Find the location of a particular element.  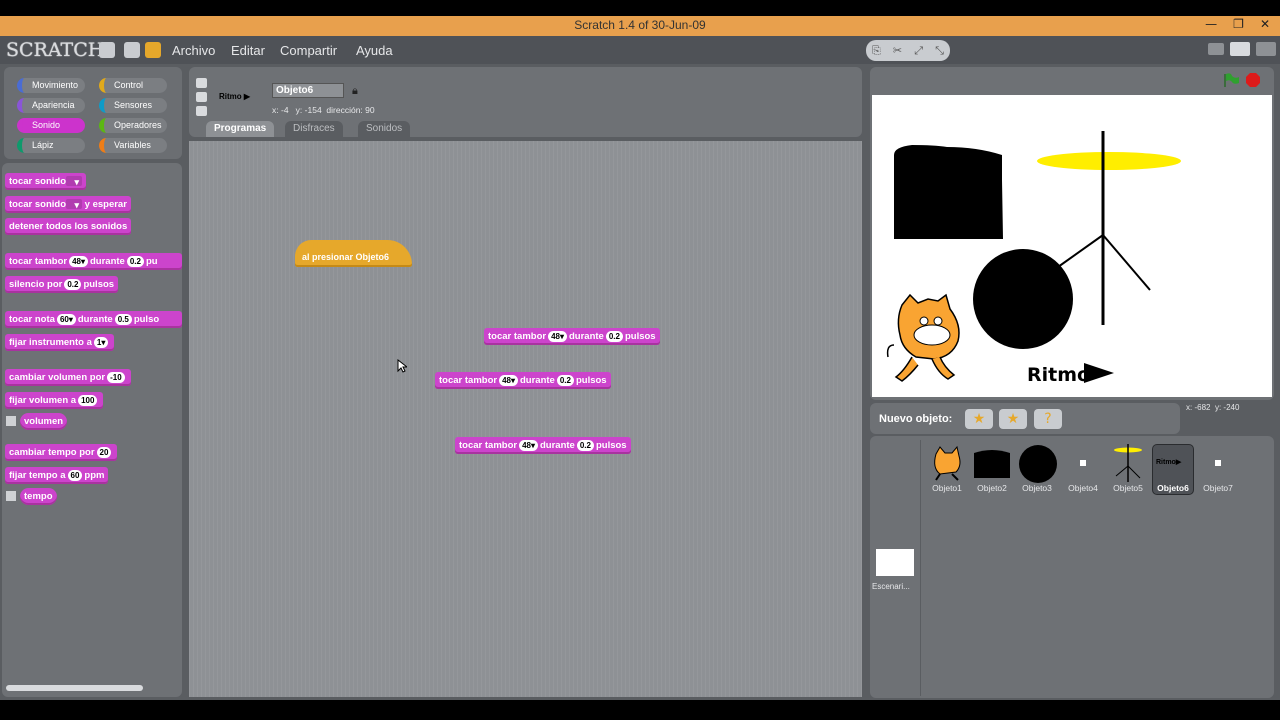

set-tempo-slot: 60 is located at coordinates (75, 475).